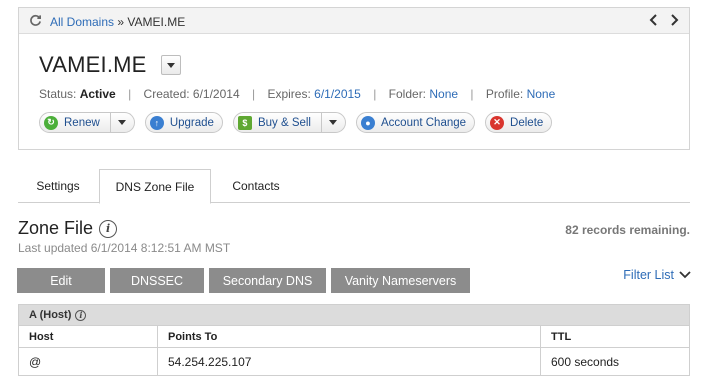  I want to click on refresh-icon, so click(35, 20).